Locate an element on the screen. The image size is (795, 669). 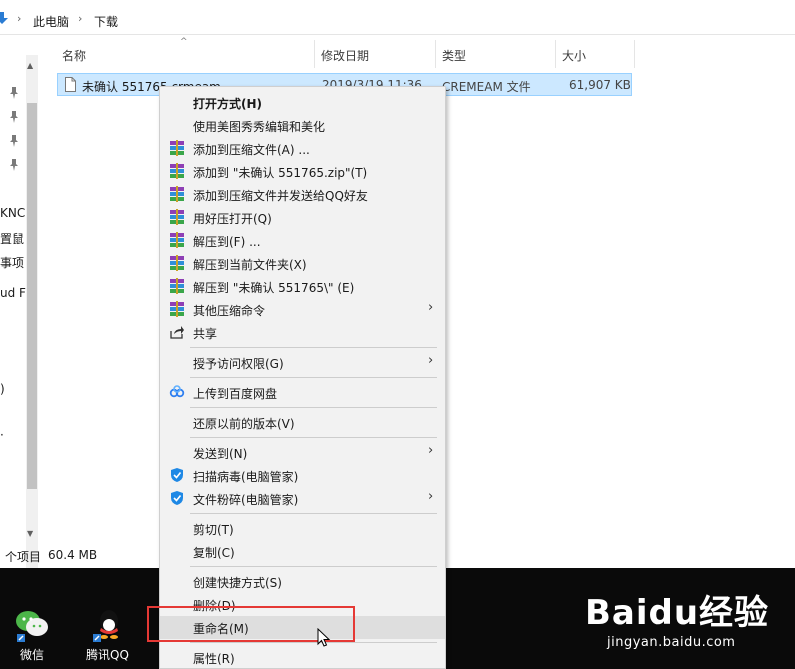
watermark-logo: Baidu经验 is located at coordinates (677, 613).